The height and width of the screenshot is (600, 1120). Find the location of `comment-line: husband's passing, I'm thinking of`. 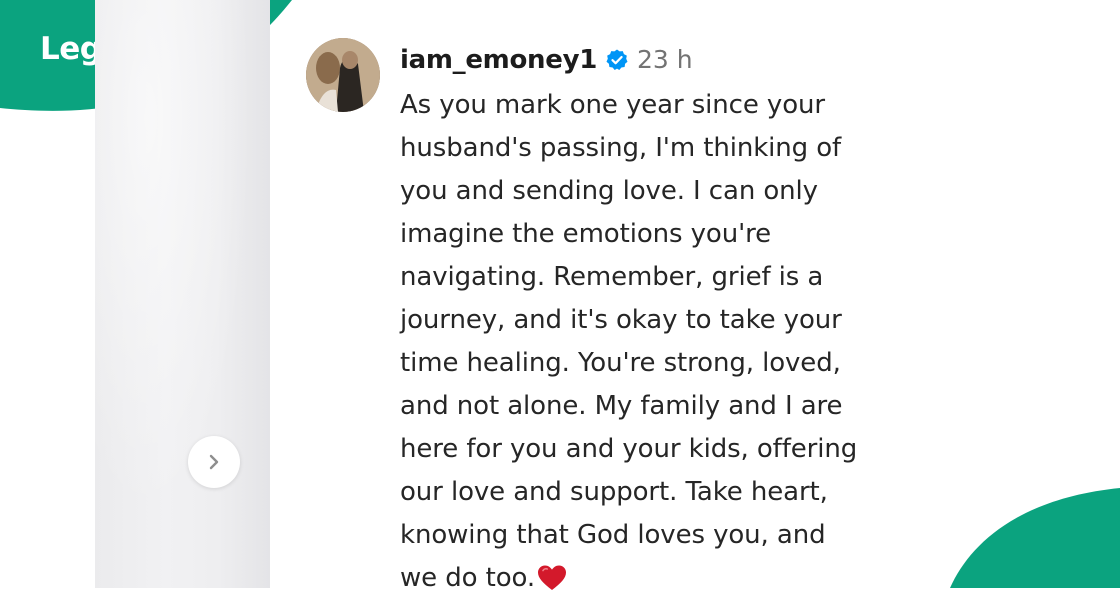

comment-line: husband's passing, I'm thinking of is located at coordinates (621, 148).